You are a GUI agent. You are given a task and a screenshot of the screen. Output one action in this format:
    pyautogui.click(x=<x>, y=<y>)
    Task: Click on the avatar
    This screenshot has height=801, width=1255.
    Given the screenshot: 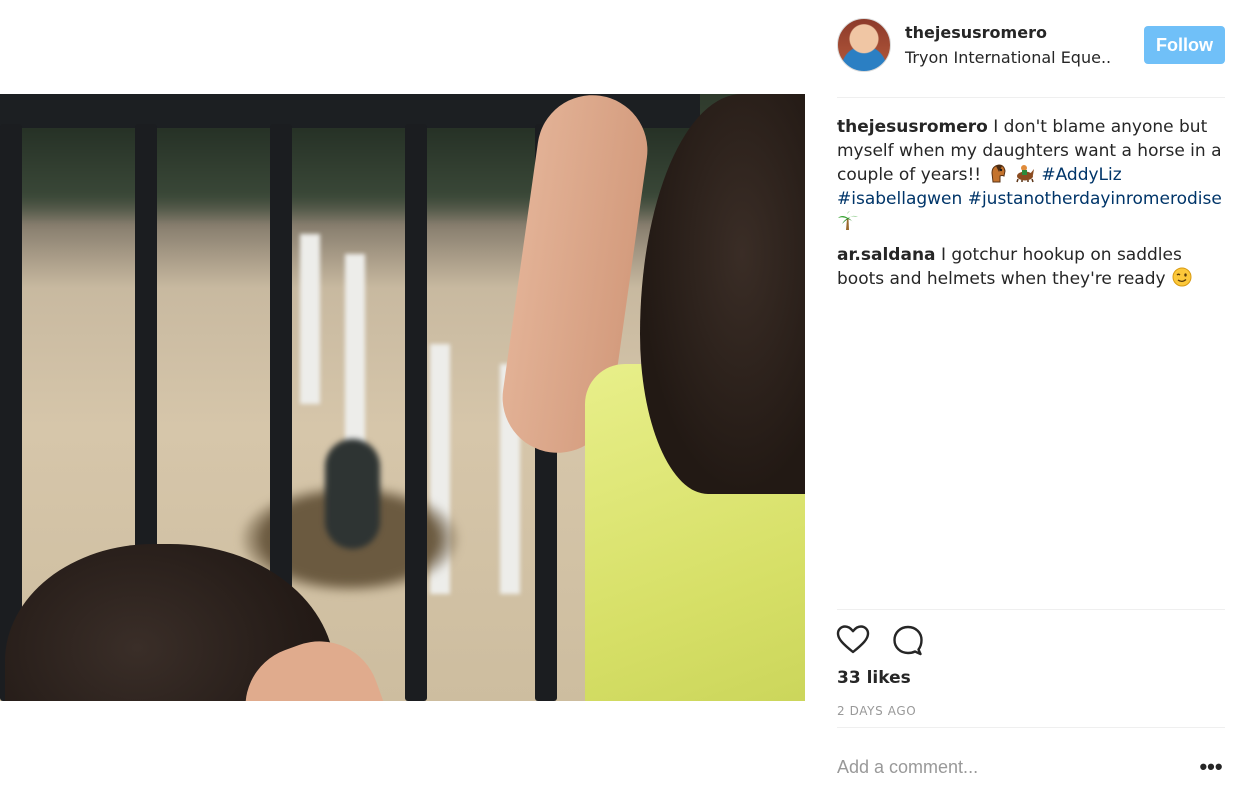 What is the action you would take?
    pyautogui.click(x=864, y=45)
    